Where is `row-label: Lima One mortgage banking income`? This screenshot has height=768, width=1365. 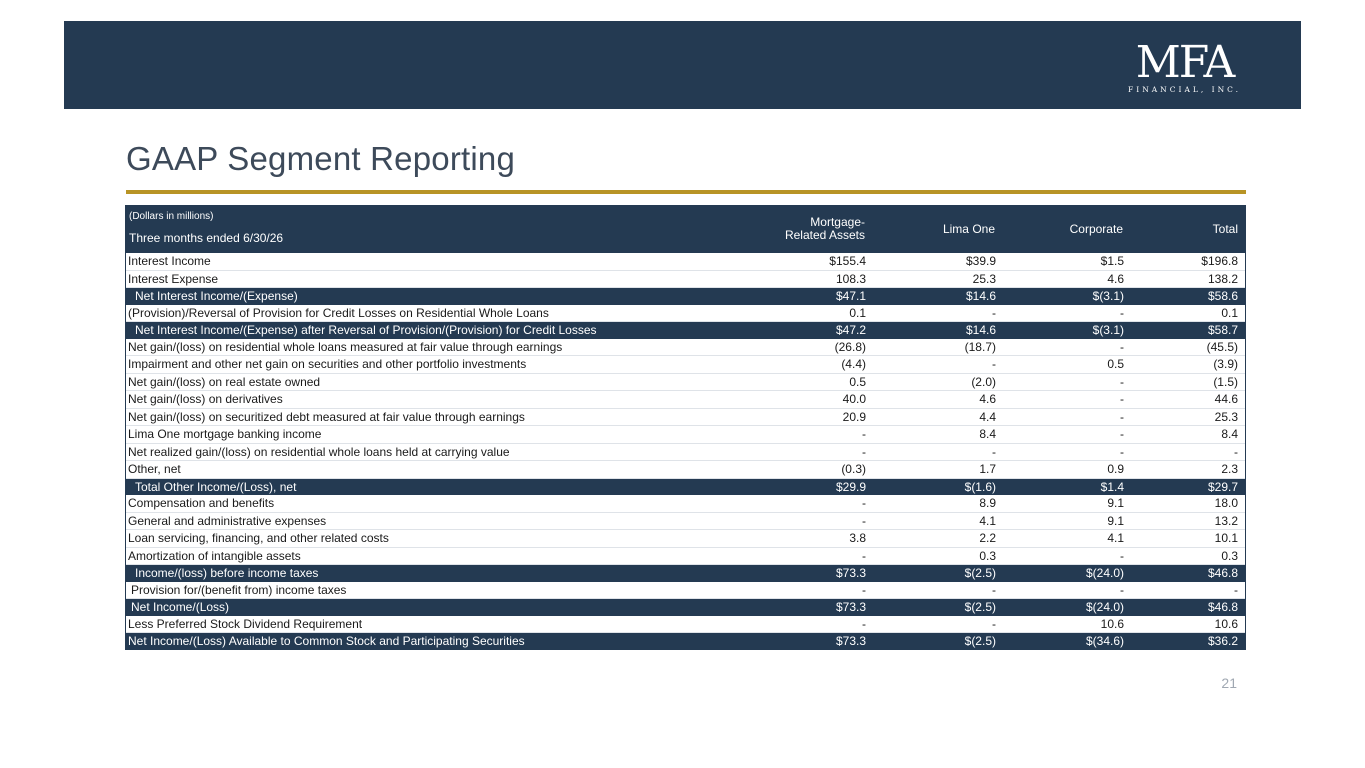 row-label: Lima One mortgage banking income is located at coordinates (431, 434).